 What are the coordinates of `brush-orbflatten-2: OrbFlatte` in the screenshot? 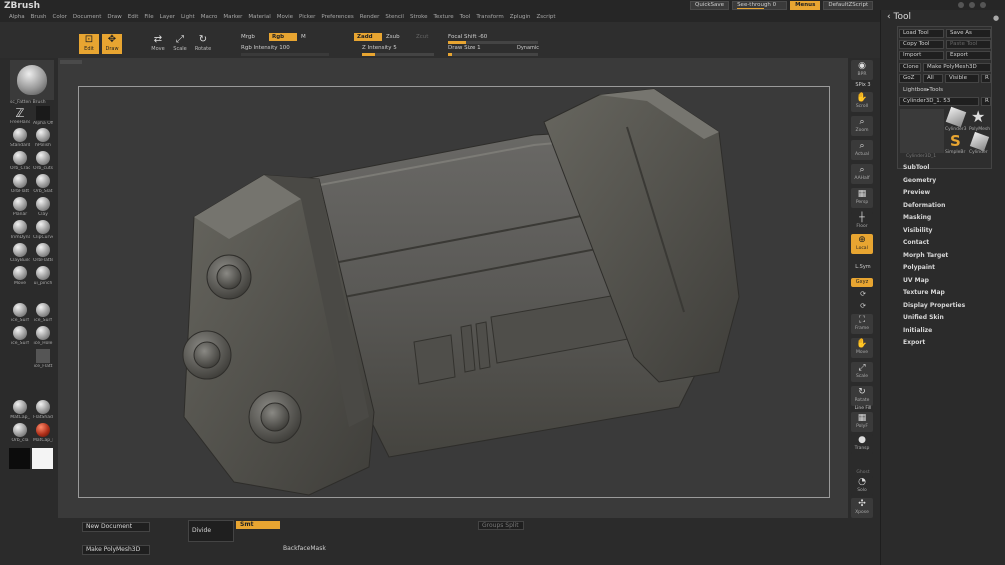 It's located at (43, 253).